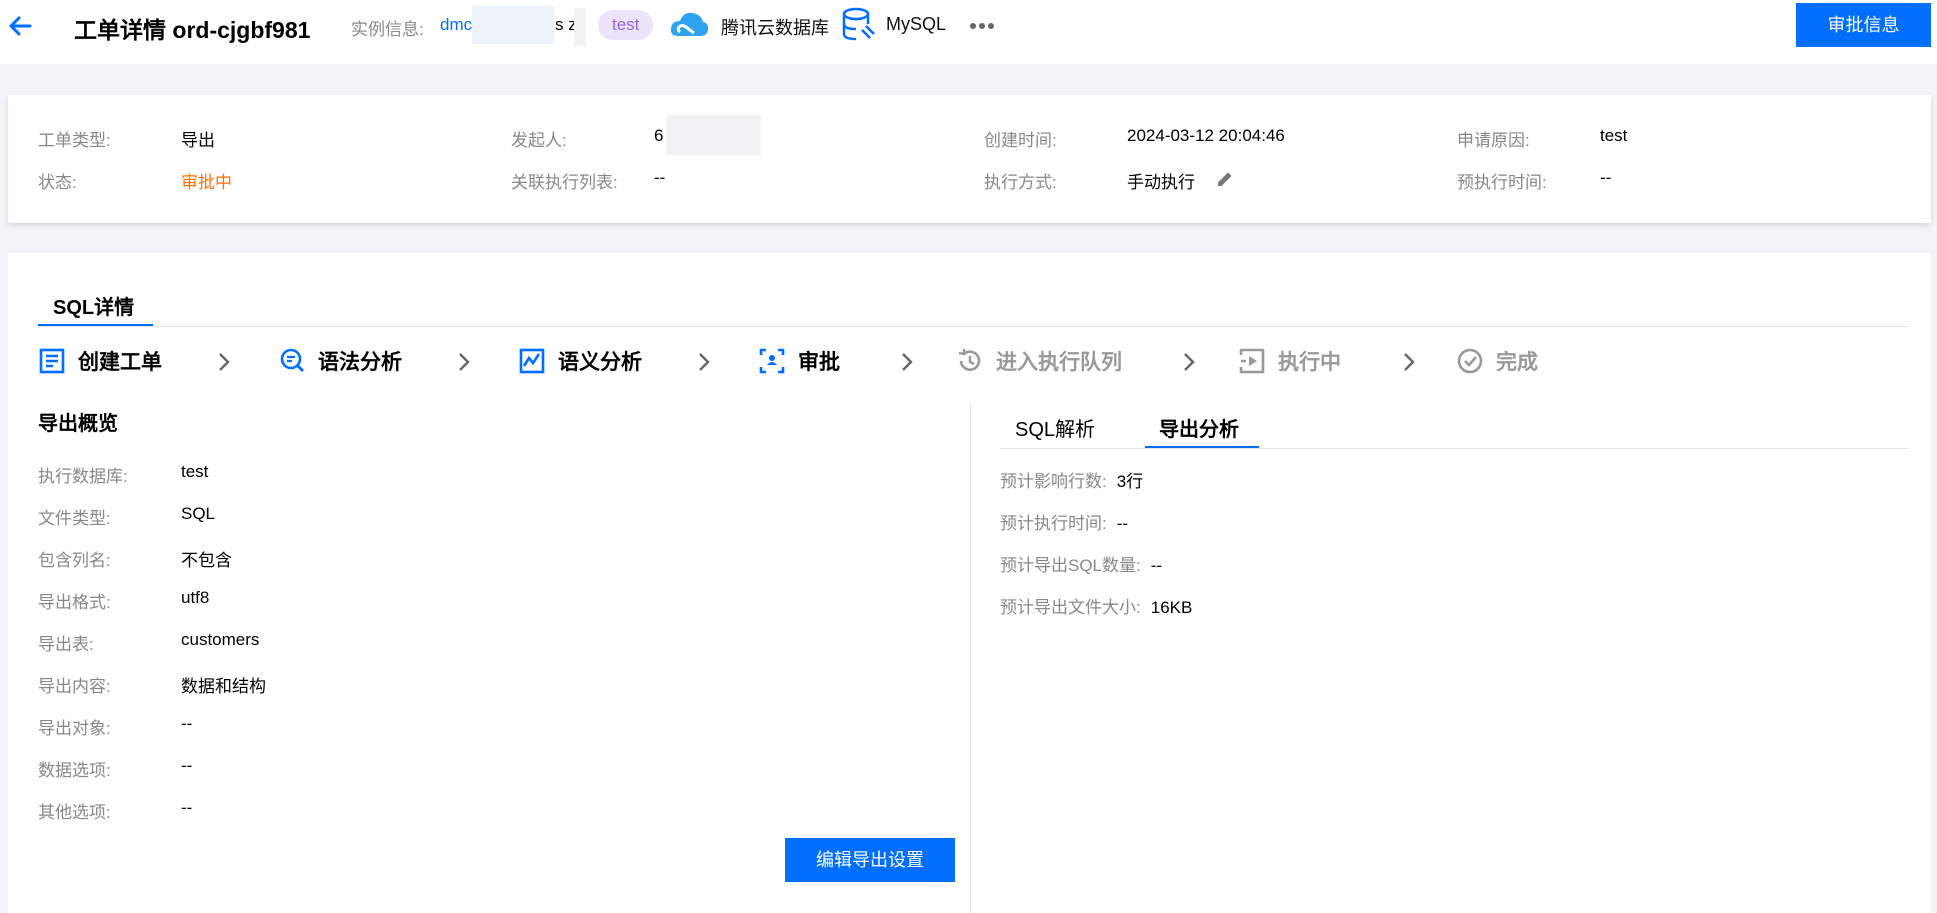  What do you see at coordinates (1606, 177) in the screenshot?
I see `pre-exec-value: --` at bounding box center [1606, 177].